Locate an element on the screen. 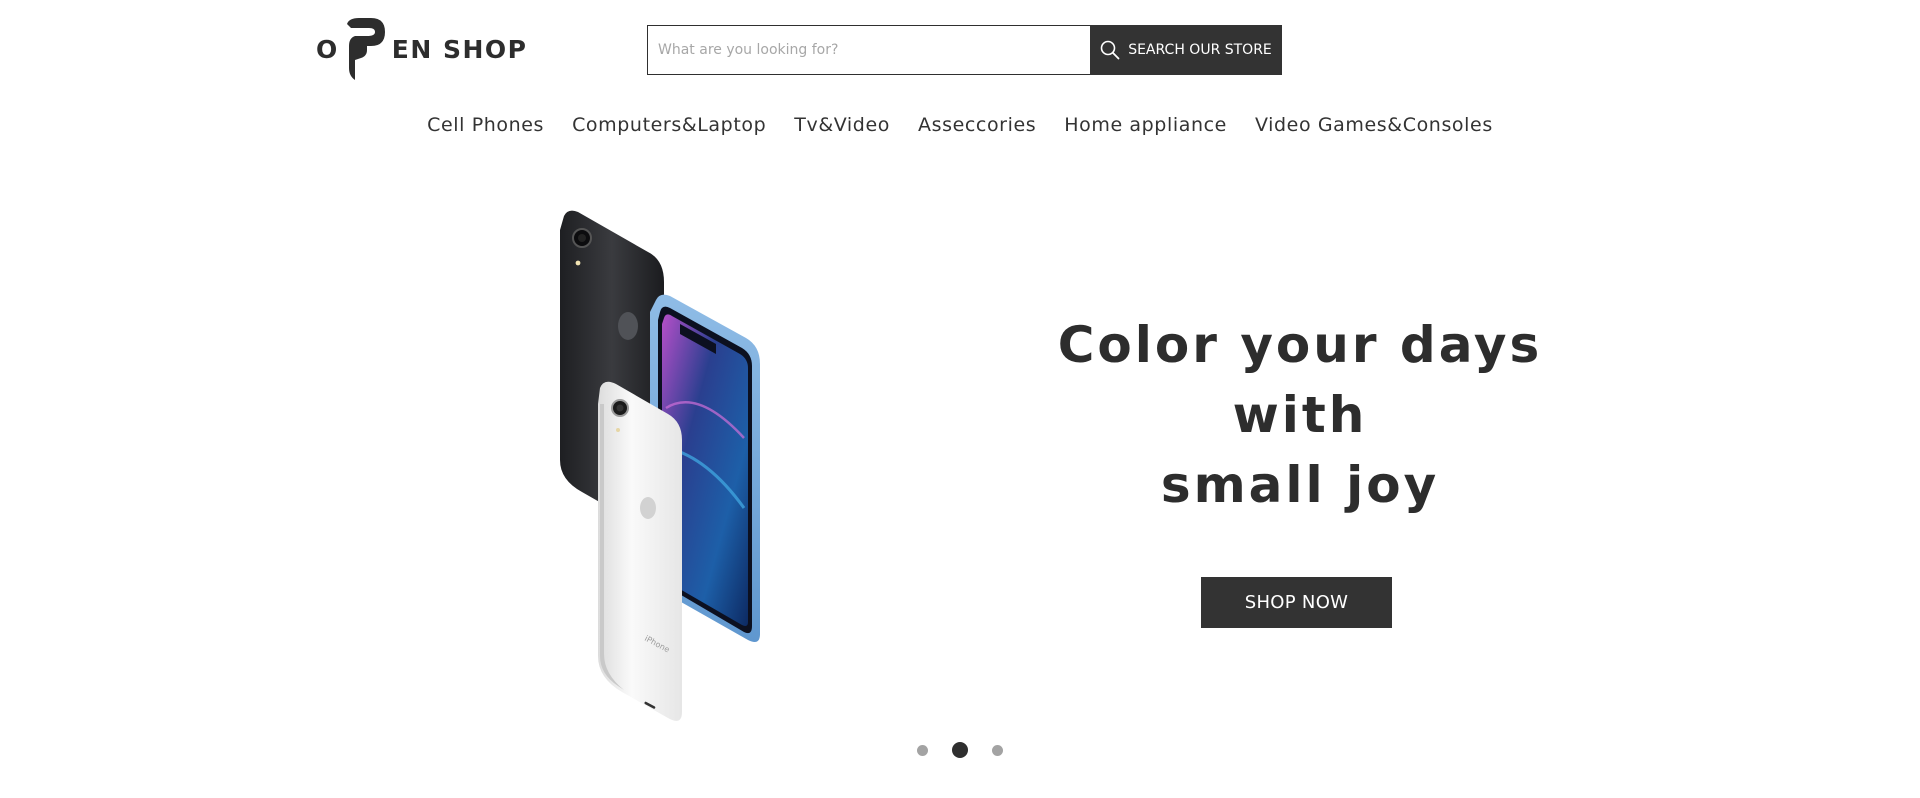 The height and width of the screenshot is (798, 1920). shop-now-button: SHOP NOW is located at coordinates (1296, 602).